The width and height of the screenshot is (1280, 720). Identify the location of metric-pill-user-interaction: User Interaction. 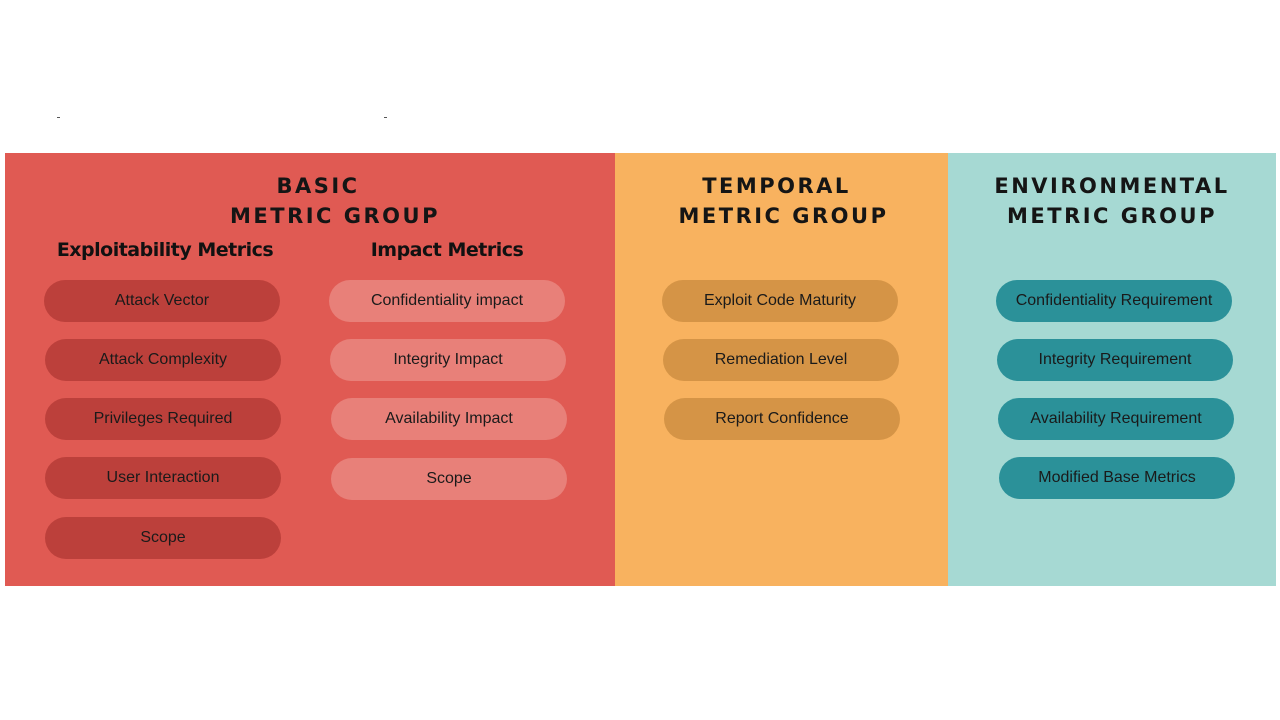
(163, 478).